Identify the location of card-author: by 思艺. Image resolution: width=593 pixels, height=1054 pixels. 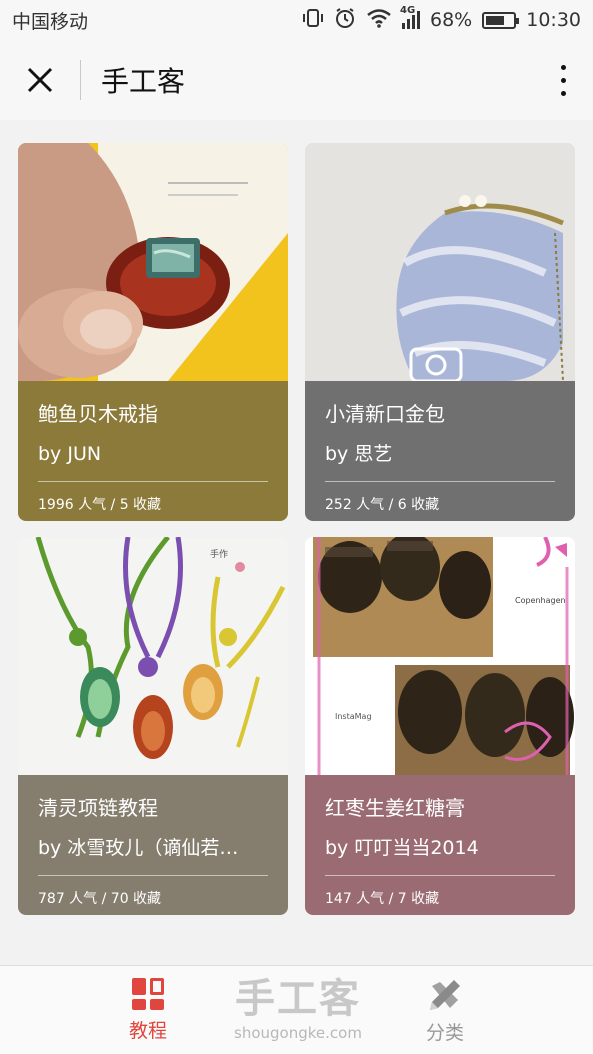
(359, 454).